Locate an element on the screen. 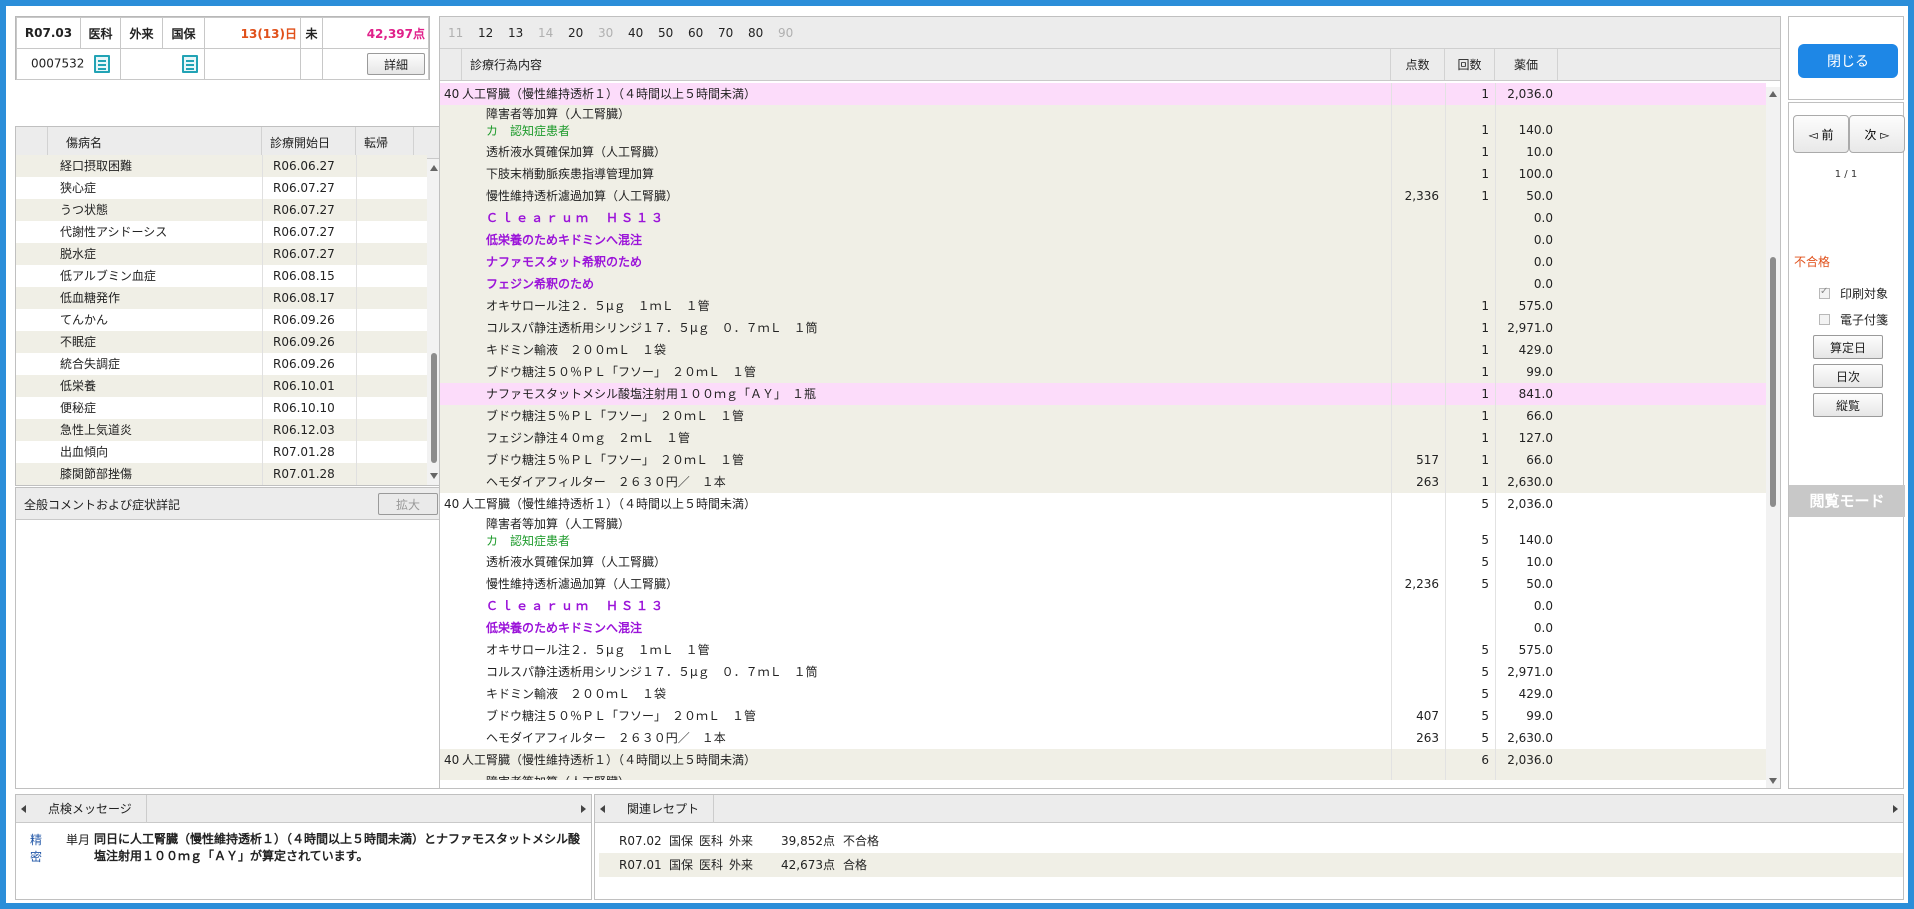 This screenshot has height=909, width=1914. tab-20: 20 is located at coordinates (583, 32).